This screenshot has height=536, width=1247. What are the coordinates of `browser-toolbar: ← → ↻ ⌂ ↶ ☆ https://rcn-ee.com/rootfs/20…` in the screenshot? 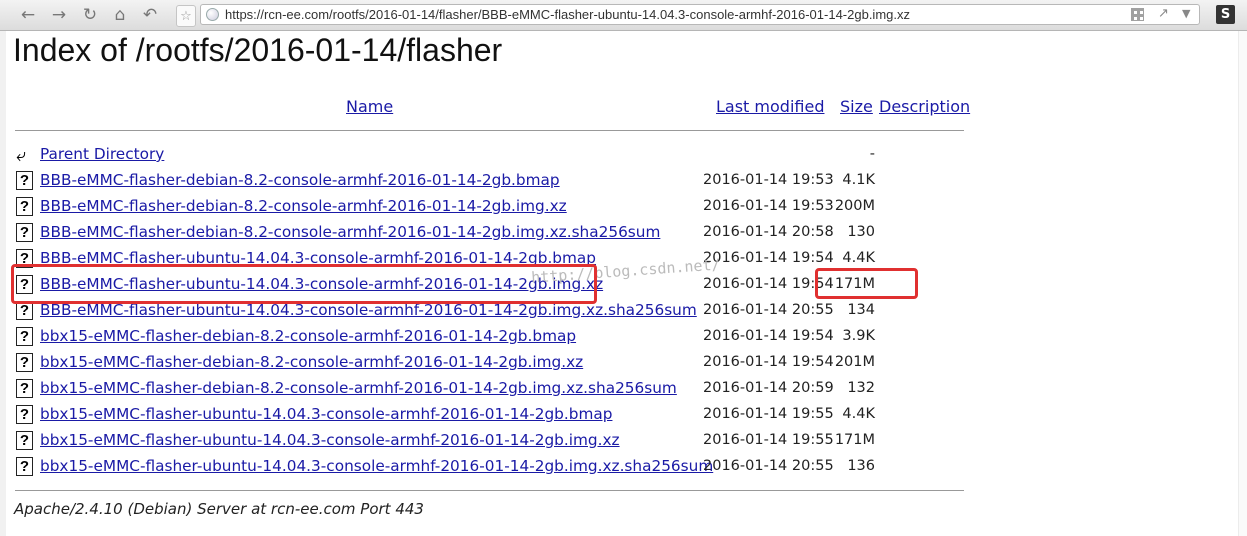 It's located at (623, 15).